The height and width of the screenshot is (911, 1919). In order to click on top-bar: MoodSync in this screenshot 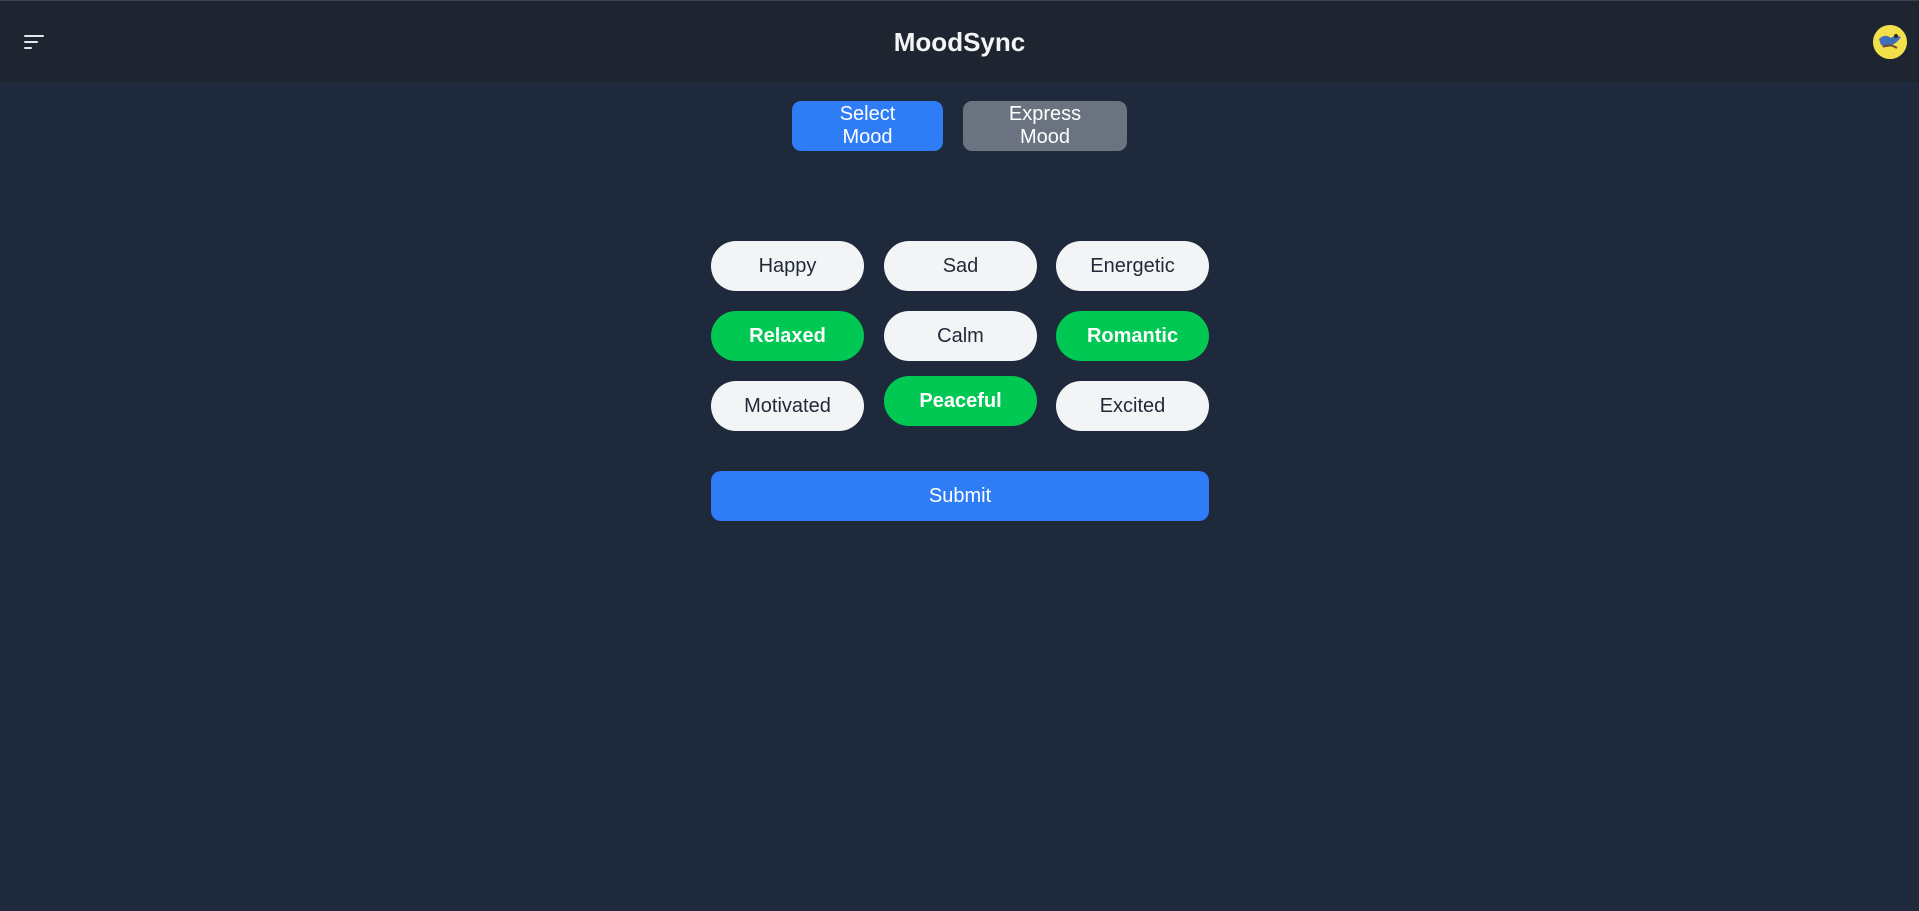, I will do `click(959, 41)`.